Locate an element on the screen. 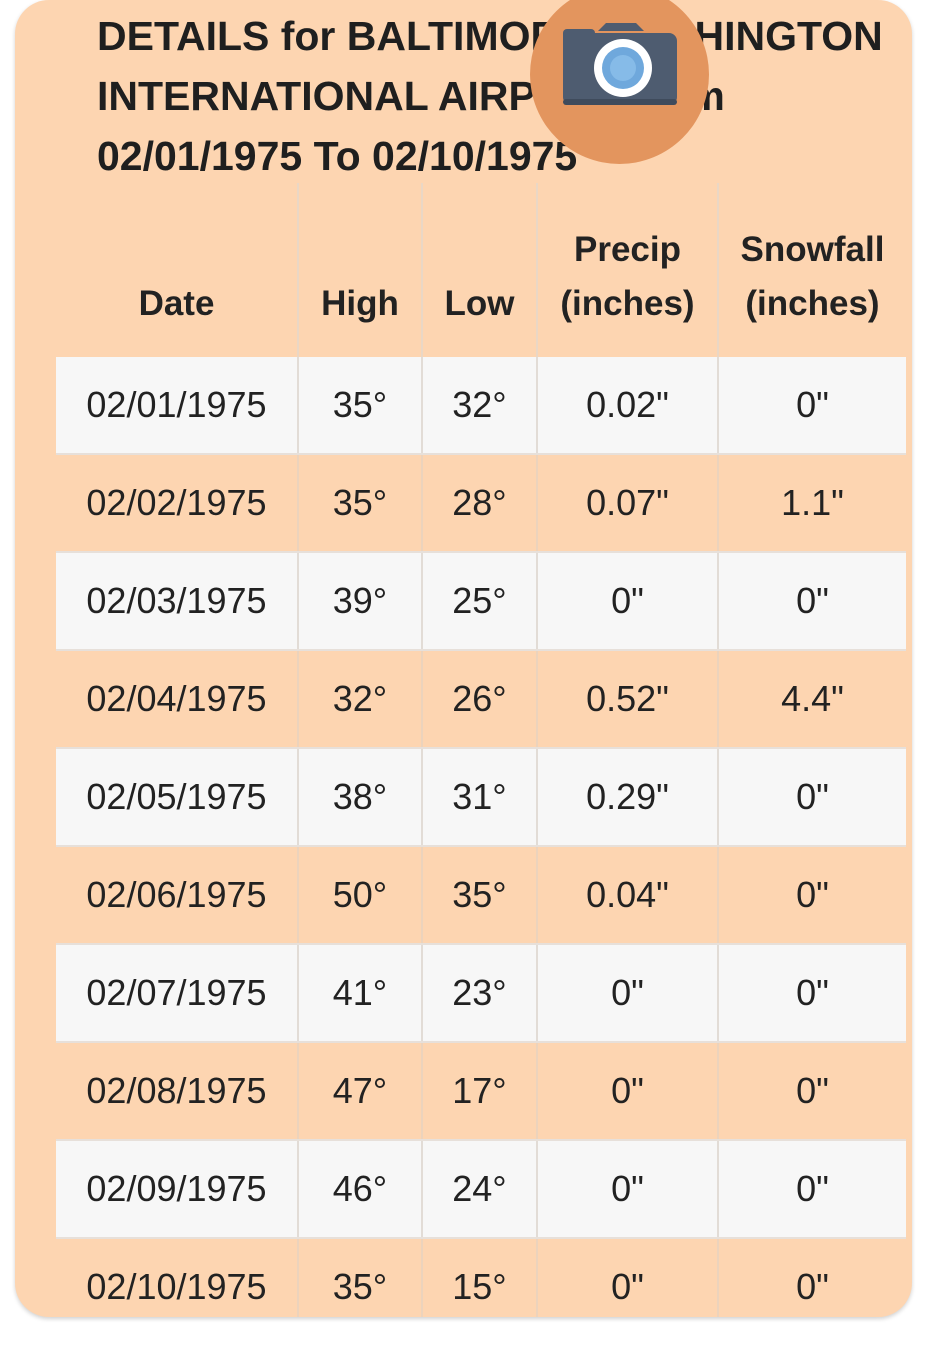 This screenshot has width=932, height=1345. cell-date: 02/06/1975 is located at coordinates (177, 895).